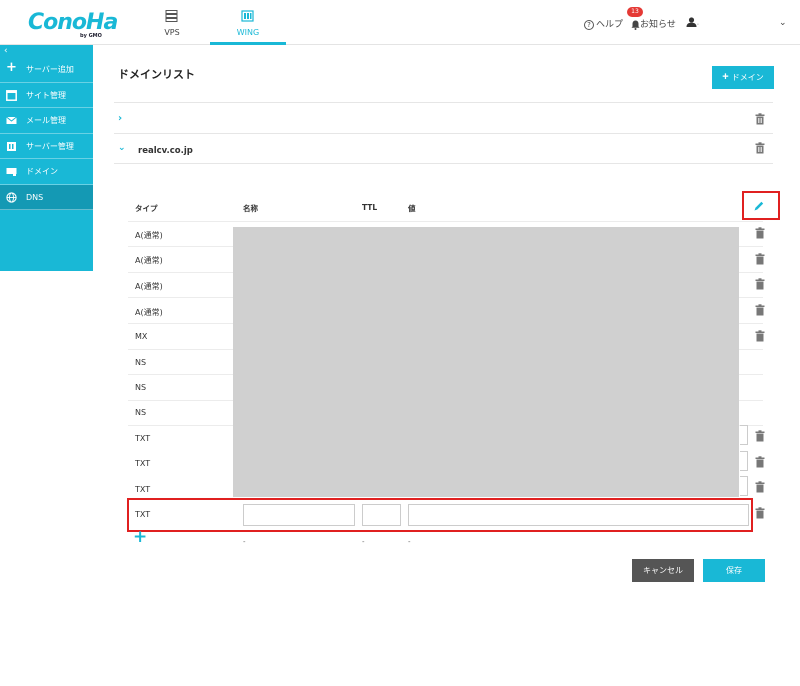  I want to click on save-button: 保存, so click(734, 570).